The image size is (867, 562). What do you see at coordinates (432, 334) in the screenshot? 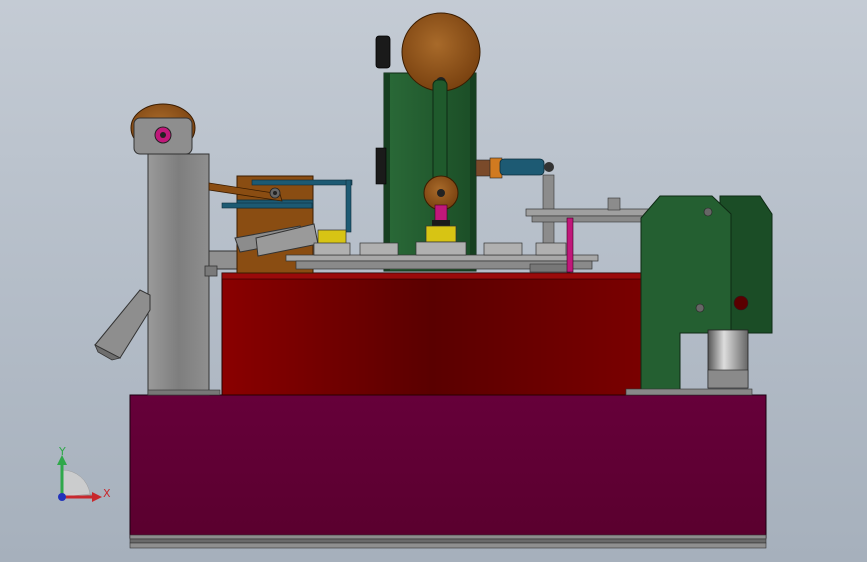
I see `table-housing` at bounding box center [432, 334].